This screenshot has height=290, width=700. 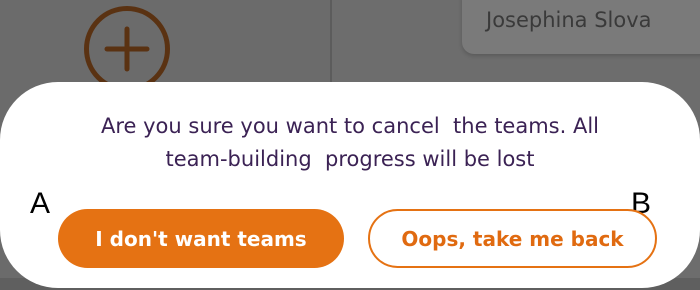 What do you see at coordinates (40, 203) in the screenshot?
I see `marker-a-label: A` at bounding box center [40, 203].